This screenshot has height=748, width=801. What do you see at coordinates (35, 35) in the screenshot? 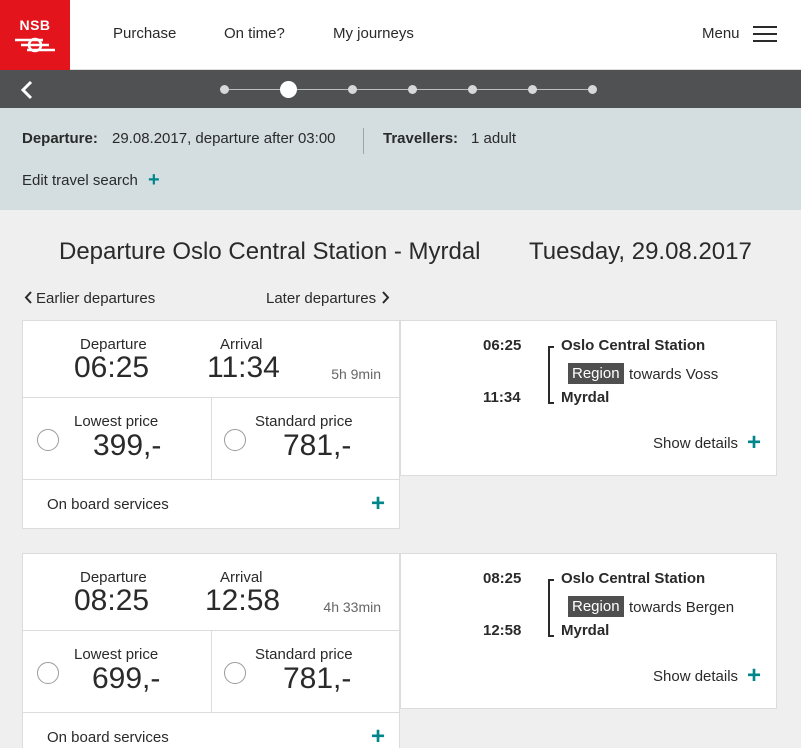
I see `nsb-logo: NSB` at bounding box center [35, 35].